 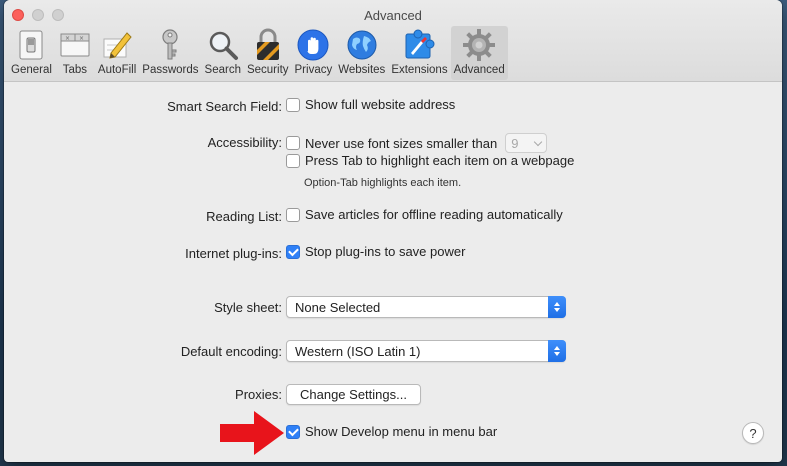 I want to click on tab-autofill: AutoFill, so click(x=117, y=53).